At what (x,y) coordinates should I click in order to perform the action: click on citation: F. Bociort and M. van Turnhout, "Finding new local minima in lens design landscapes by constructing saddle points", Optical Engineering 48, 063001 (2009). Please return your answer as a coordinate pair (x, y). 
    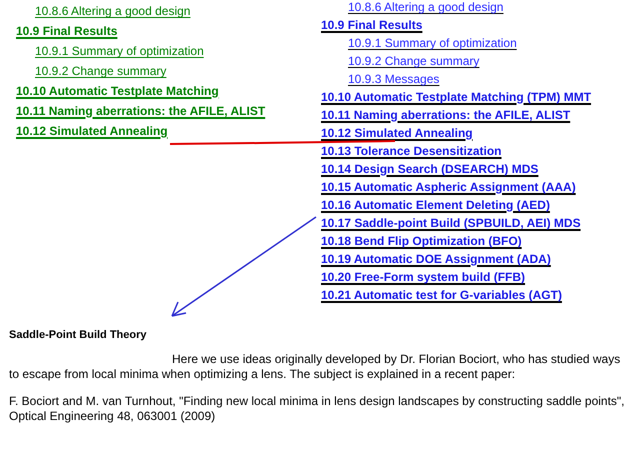
    Looking at the image, I should click on (317, 409).